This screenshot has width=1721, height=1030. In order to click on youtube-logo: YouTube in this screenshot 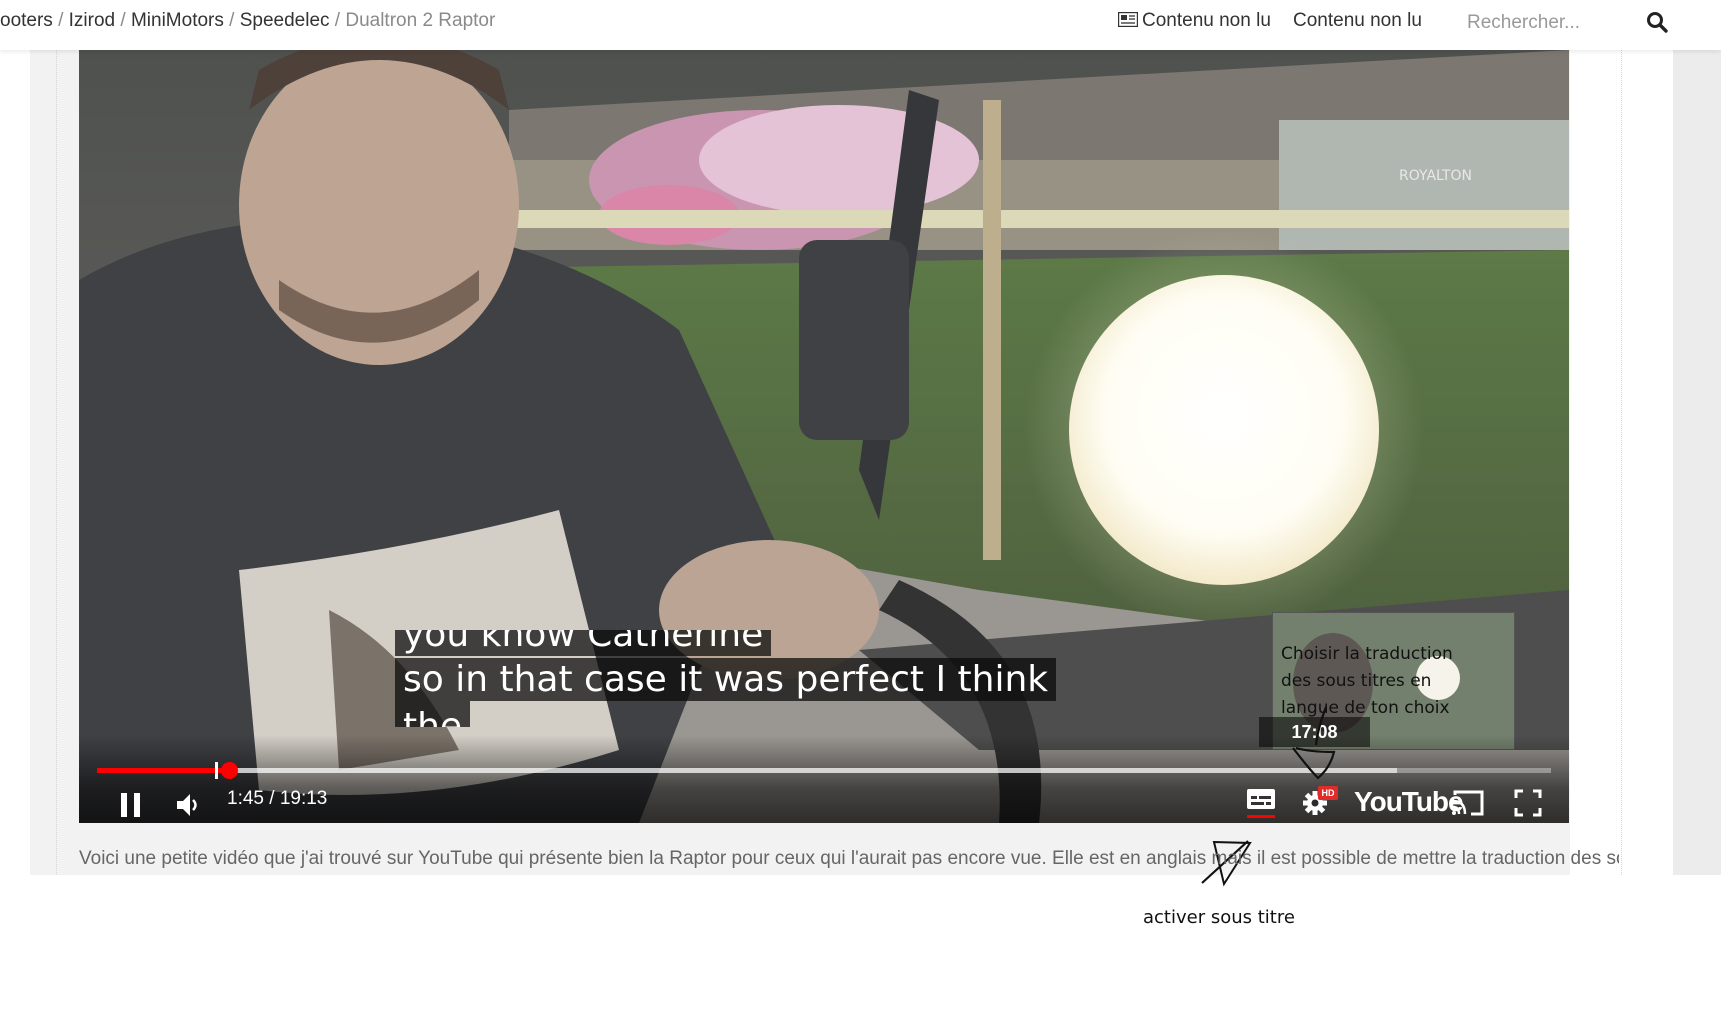, I will do `click(1409, 802)`.